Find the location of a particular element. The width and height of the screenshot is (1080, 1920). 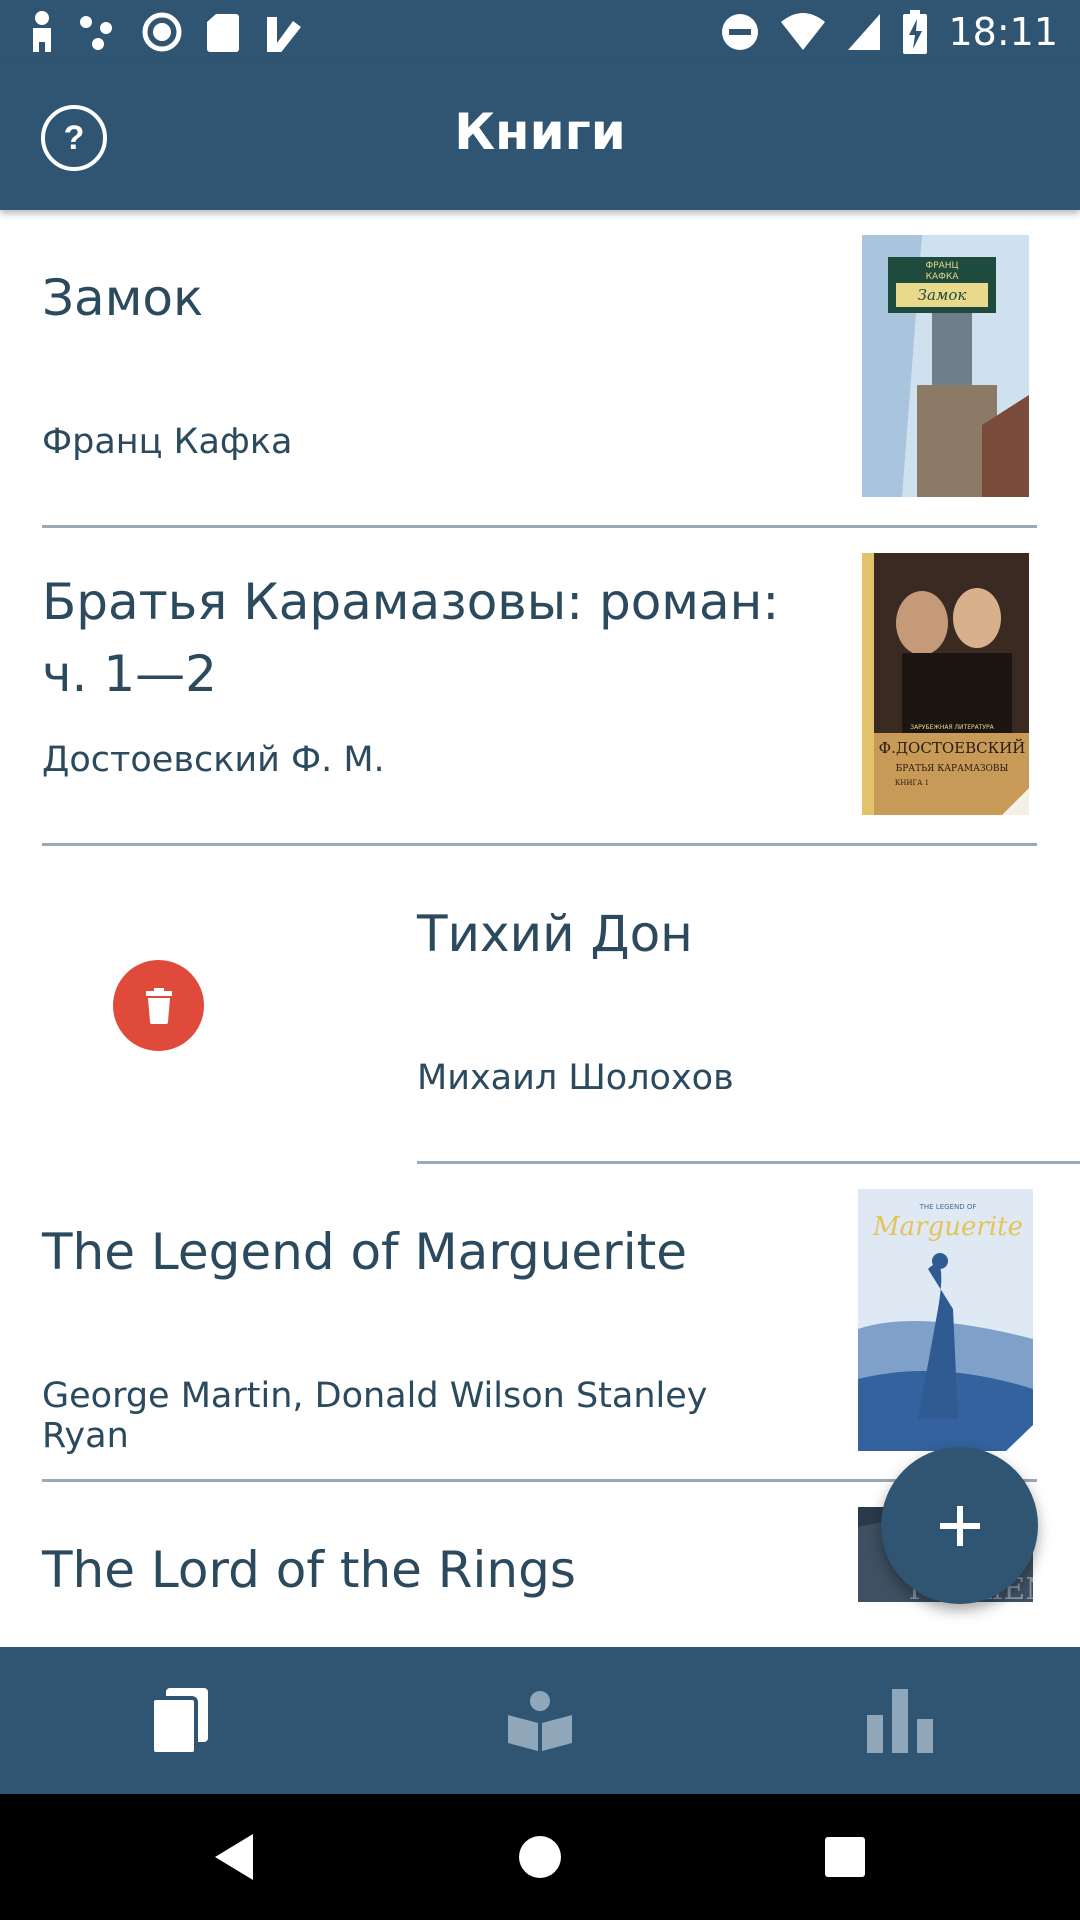

book-title: Замок is located at coordinates (123, 298).